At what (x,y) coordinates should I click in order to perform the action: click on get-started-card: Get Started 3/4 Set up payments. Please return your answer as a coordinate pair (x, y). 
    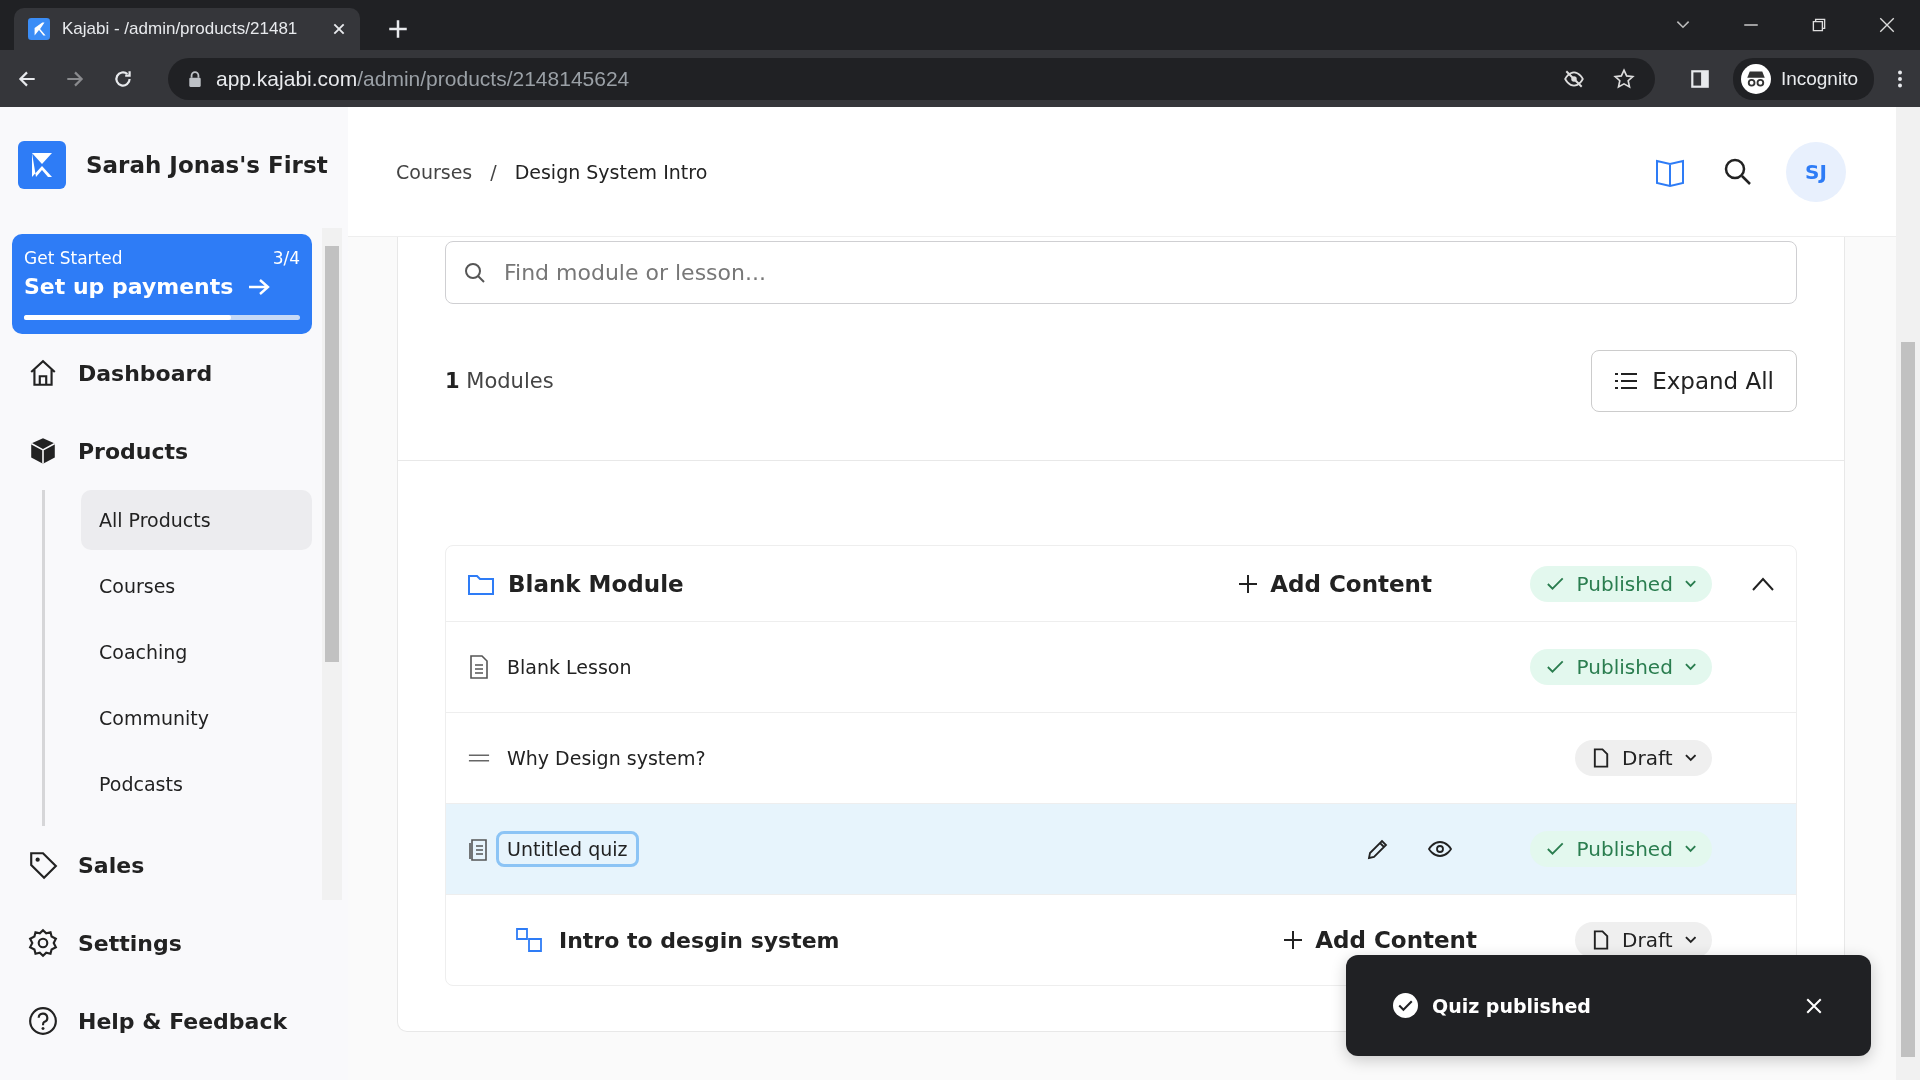
    Looking at the image, I should click on (162, 284).